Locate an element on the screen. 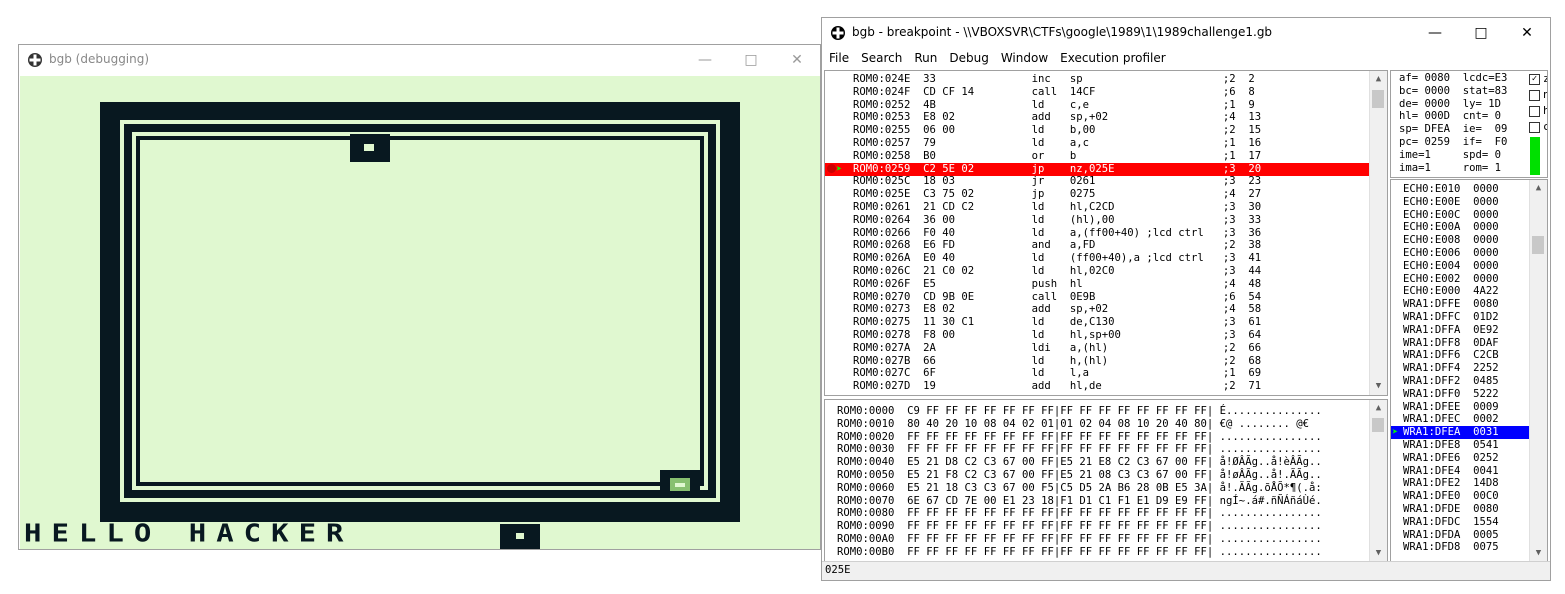 The height and width of the screenshot is (594, 1565). stack-row: ECH0:E00A 0000 is located at coordinates (1466, 227).